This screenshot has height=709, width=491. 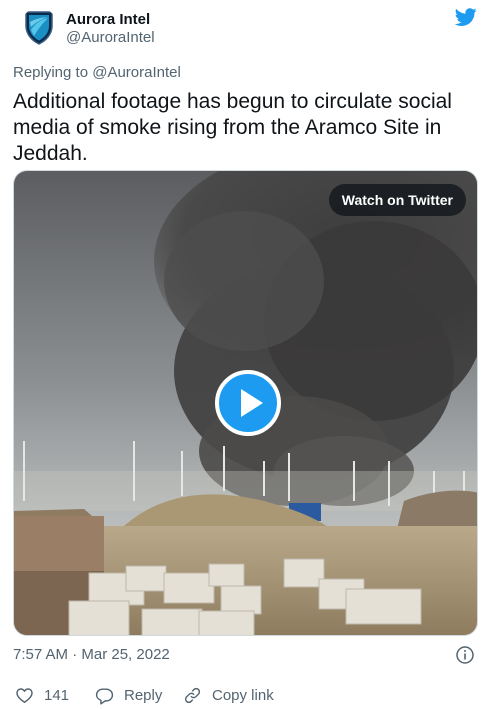 I want to click on tweet-actions: 141 Reply Copy link, so click(x=244, y=695).